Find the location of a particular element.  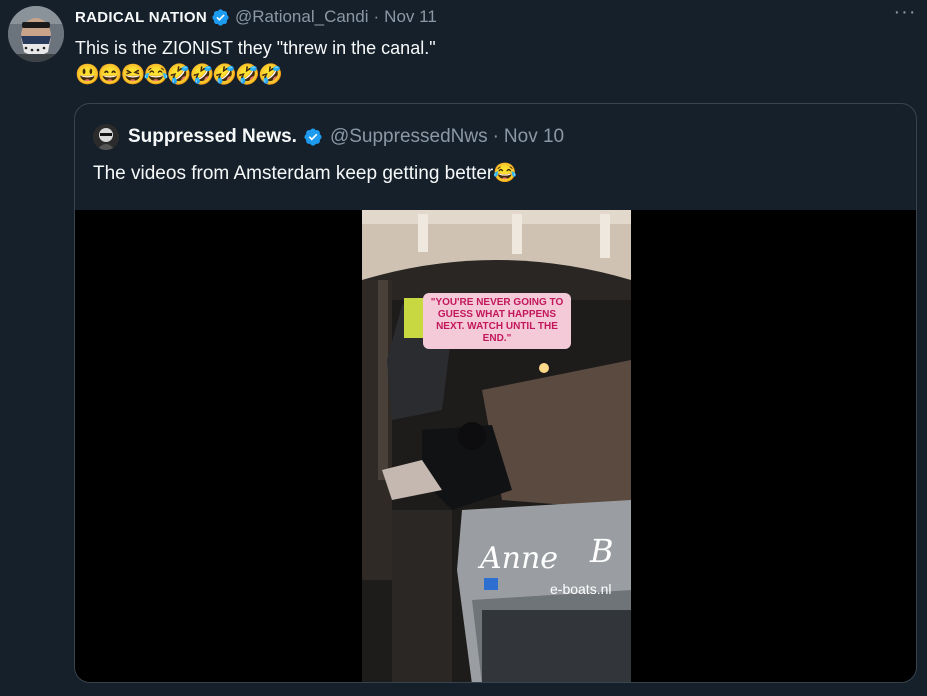

author-avatar is located at coordinates (36, 34).